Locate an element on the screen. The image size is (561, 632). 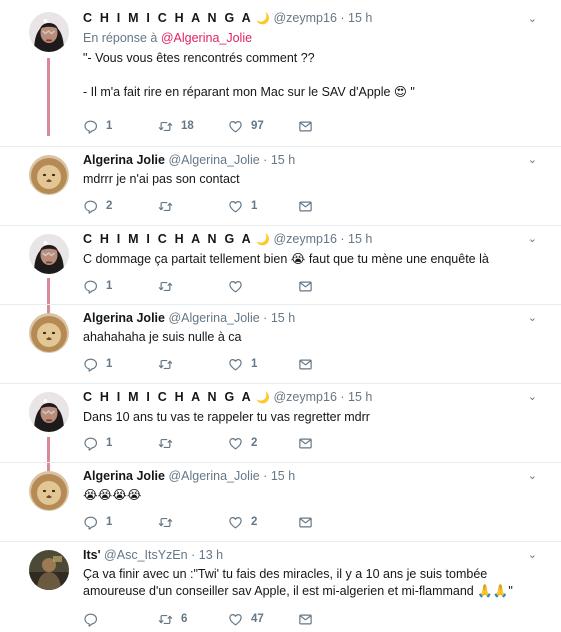
retweet-button: 18 is located at coordinates (193, 126).